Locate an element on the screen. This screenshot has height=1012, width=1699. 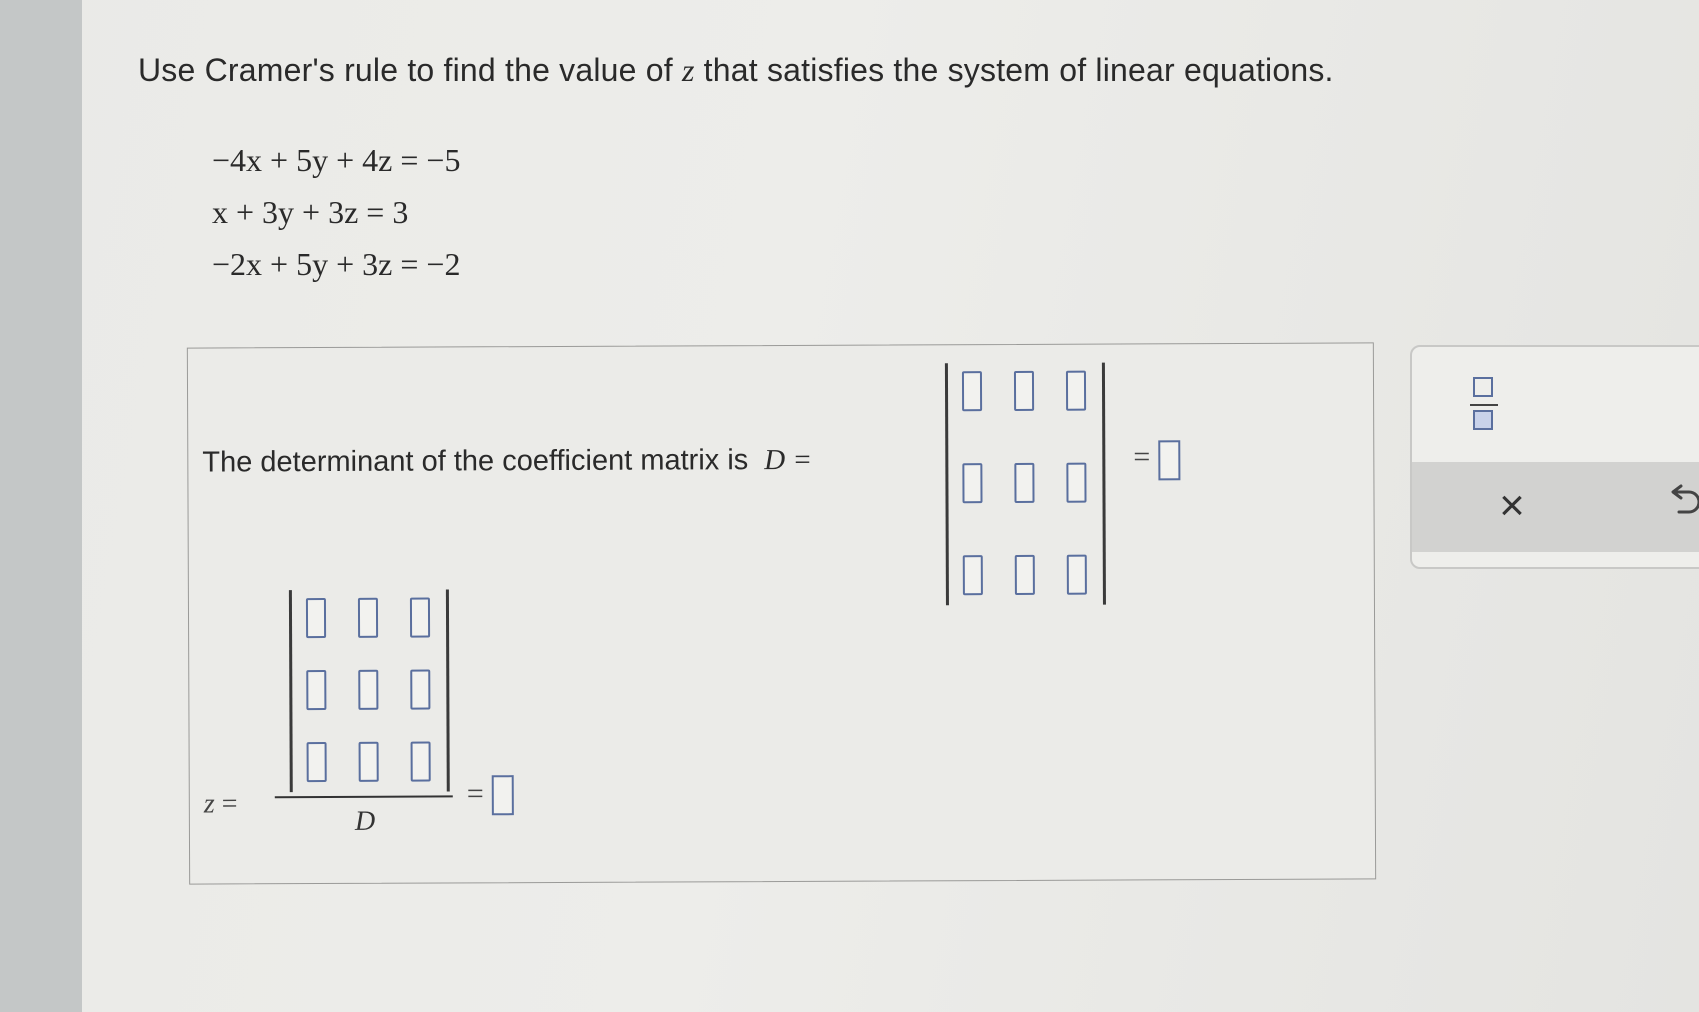
question-variable: z is located at coordinates (688, 70).